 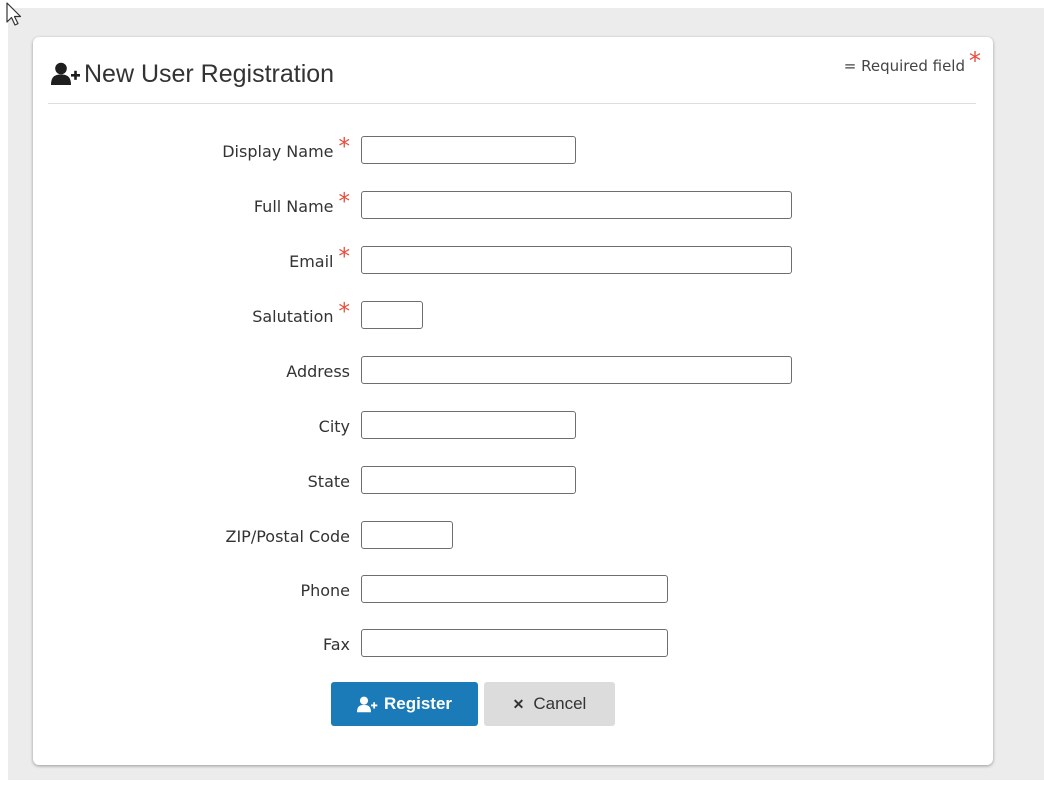 I want to click on form-actions: Register ✕ Cancel, so click(x=473, y=704).